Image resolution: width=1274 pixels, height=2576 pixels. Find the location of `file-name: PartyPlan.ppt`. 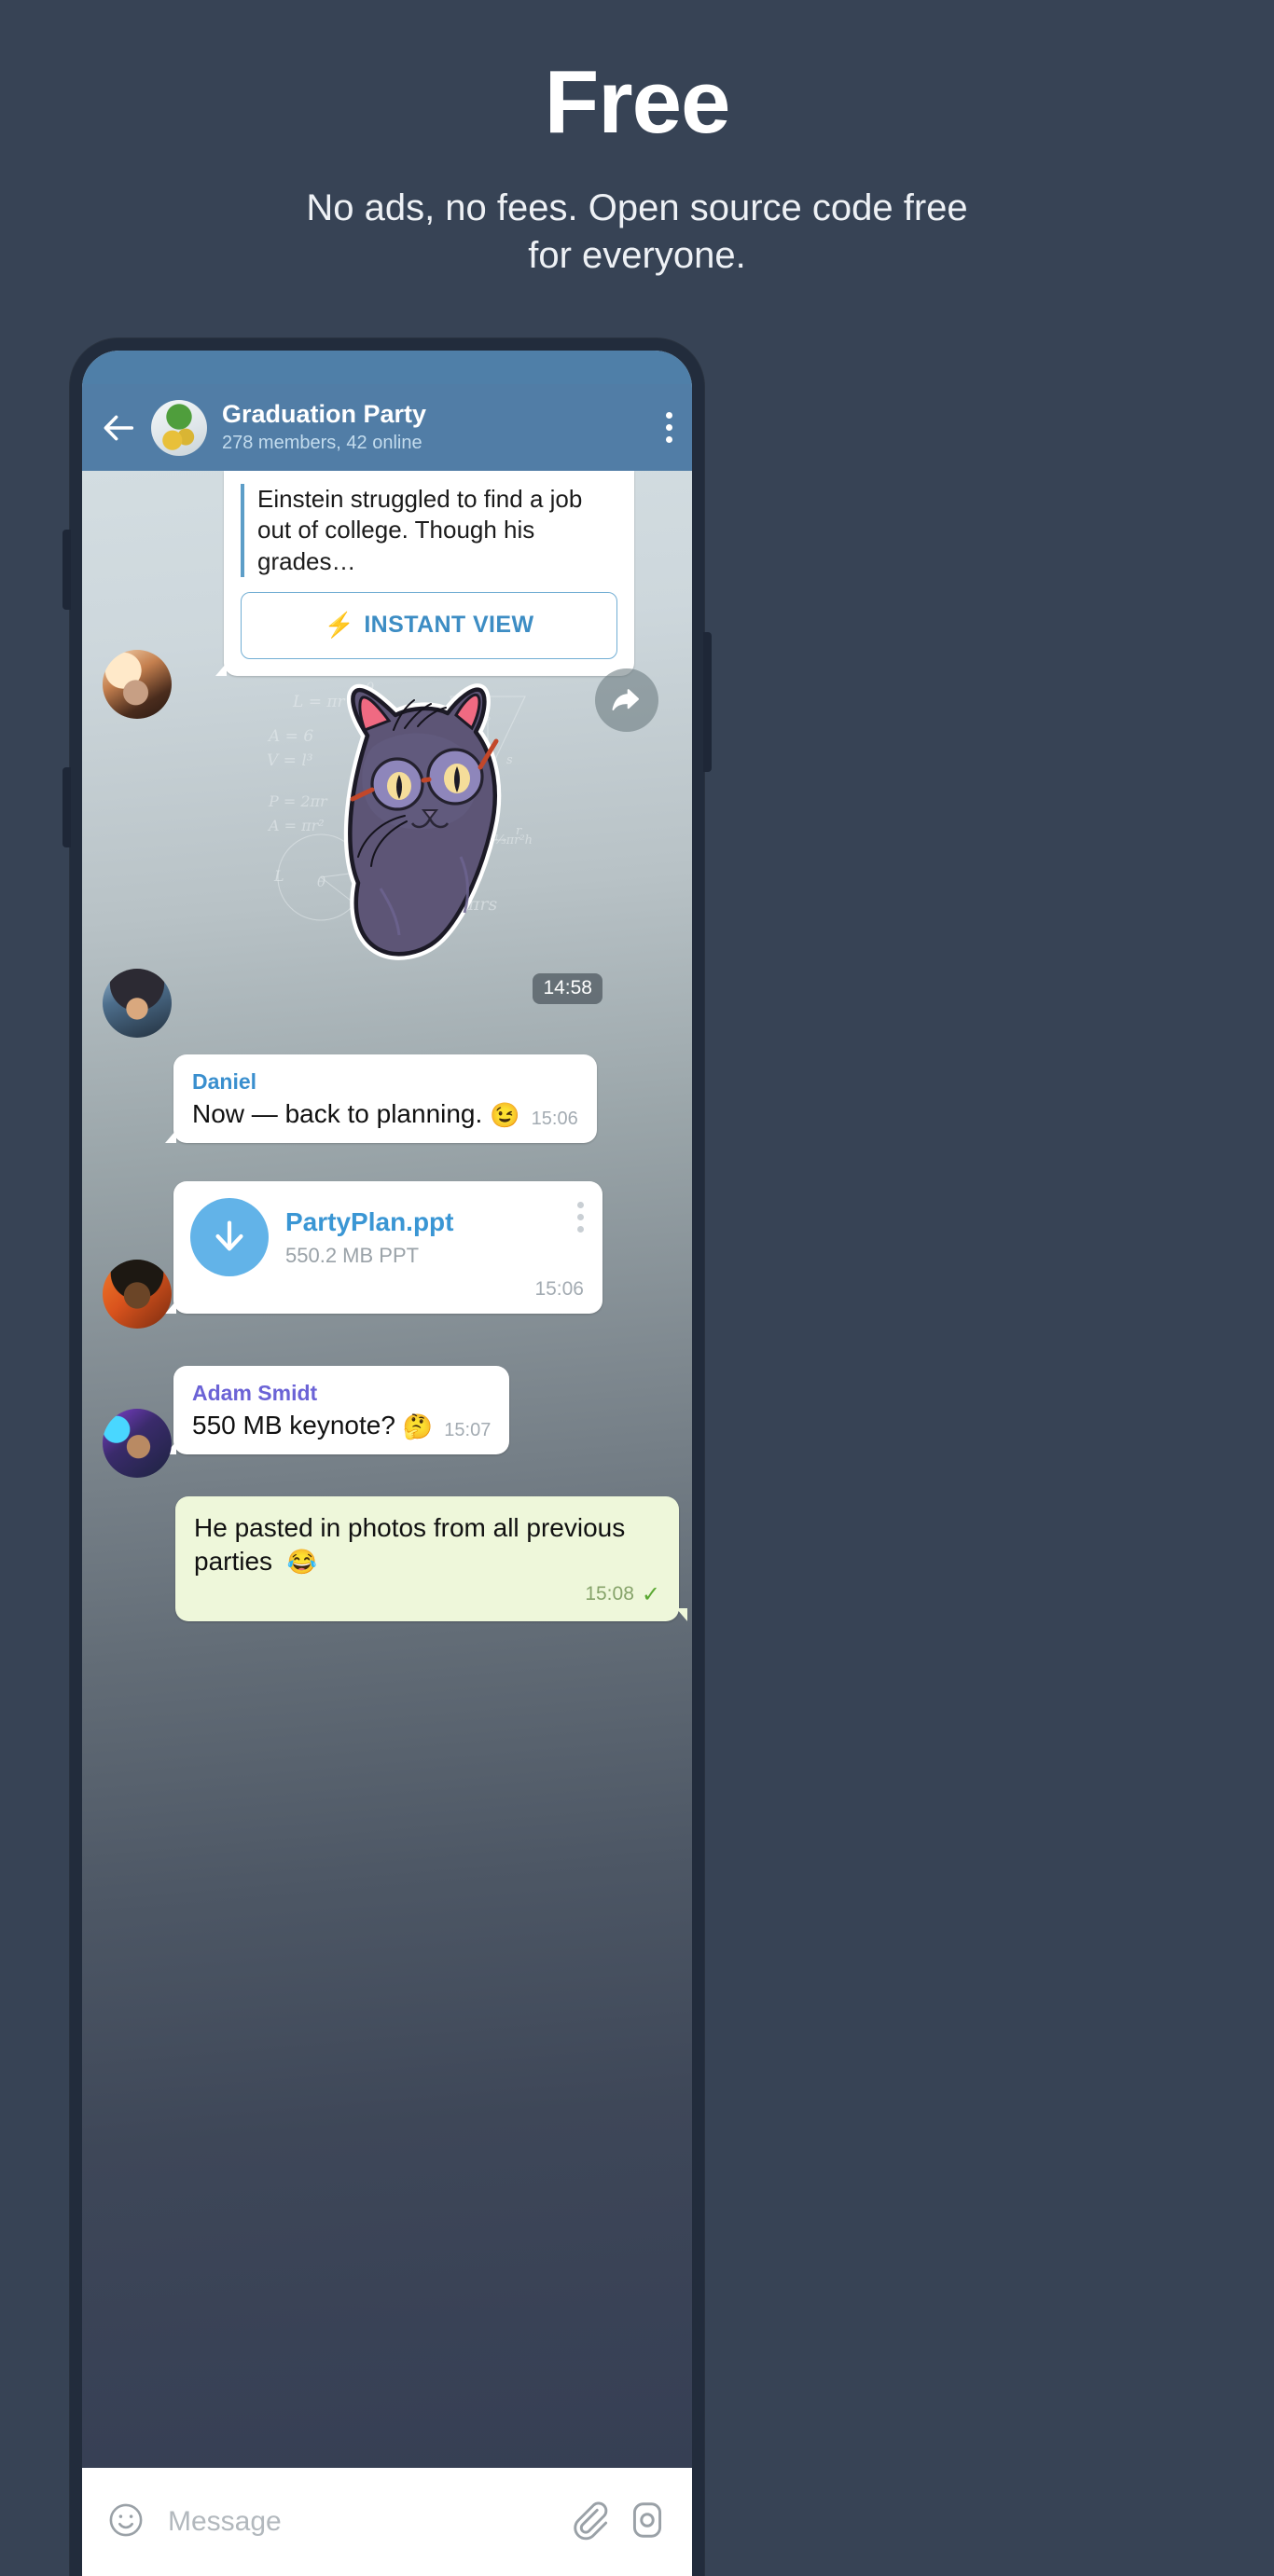

file-name: PartyPlan.ppt is located at coordinates (431, 1222).